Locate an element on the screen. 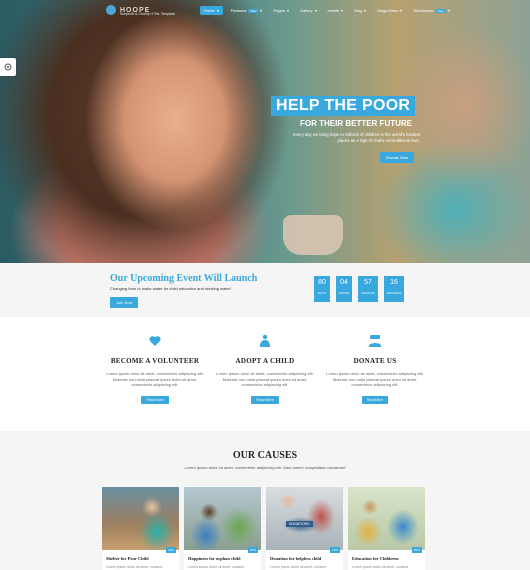  nav-item-blog: Blog is located at coordinates (360, 10).